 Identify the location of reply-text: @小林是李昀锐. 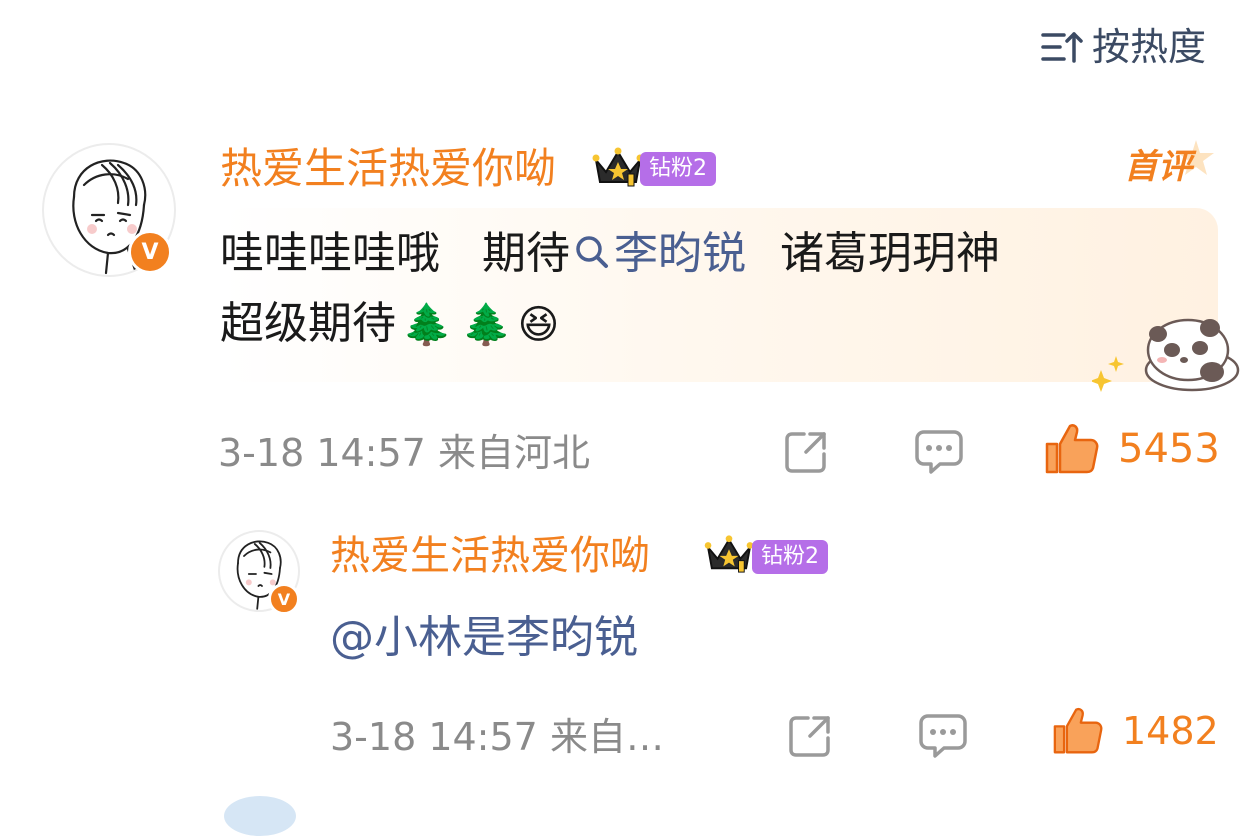
(484, 638).